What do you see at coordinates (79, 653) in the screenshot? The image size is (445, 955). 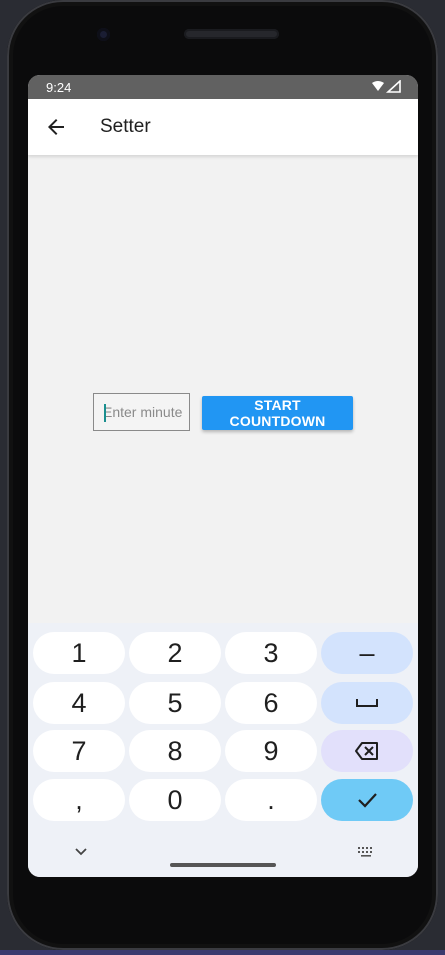 I see `key-1: 1` at bounding box center [79, 653].